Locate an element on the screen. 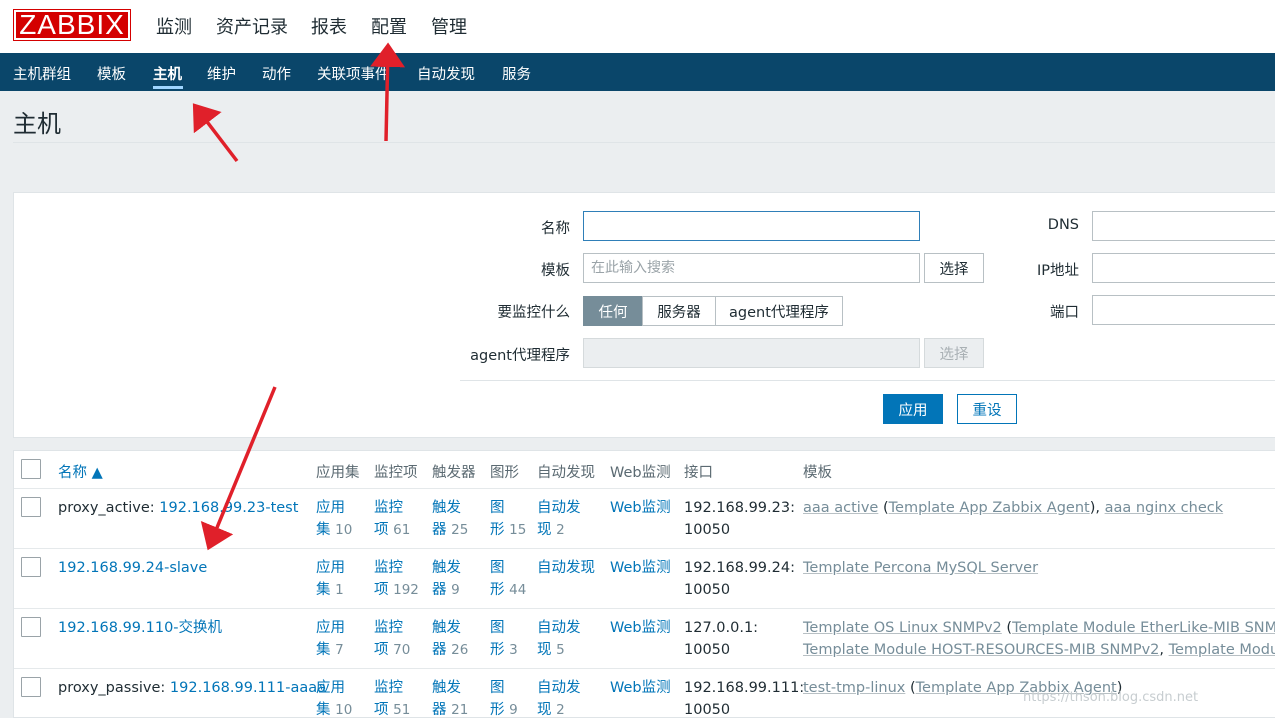 This screenshot has height=718, width=1275. filter-template-input is located at coordinates (751, 268).